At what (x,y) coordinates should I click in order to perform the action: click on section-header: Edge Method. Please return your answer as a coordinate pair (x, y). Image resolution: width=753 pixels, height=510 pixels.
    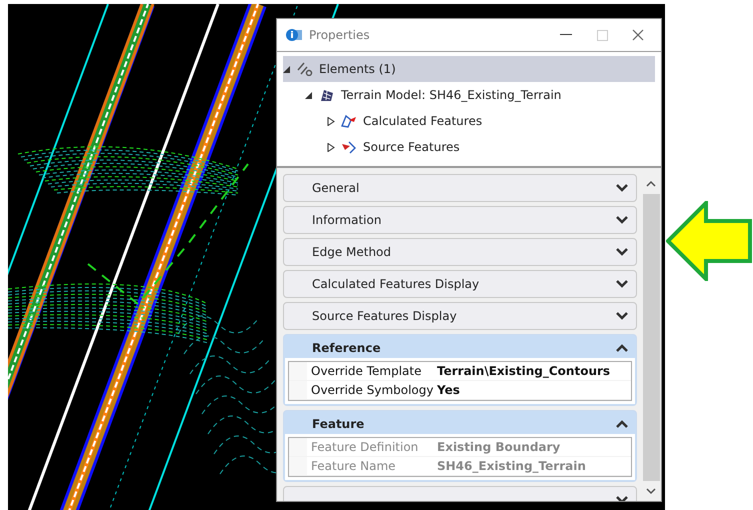
    Looking at the image, I should click on (460, 252).